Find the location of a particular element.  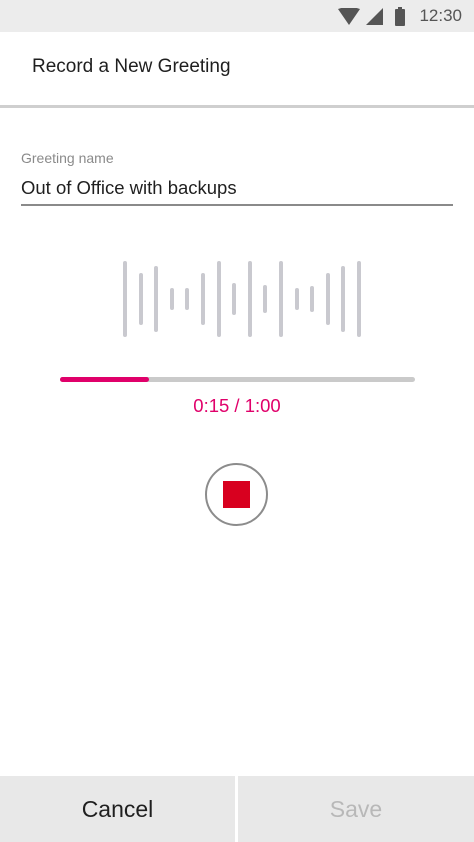

app-header: Record a New Greeting is located at coordinates (237, 70).